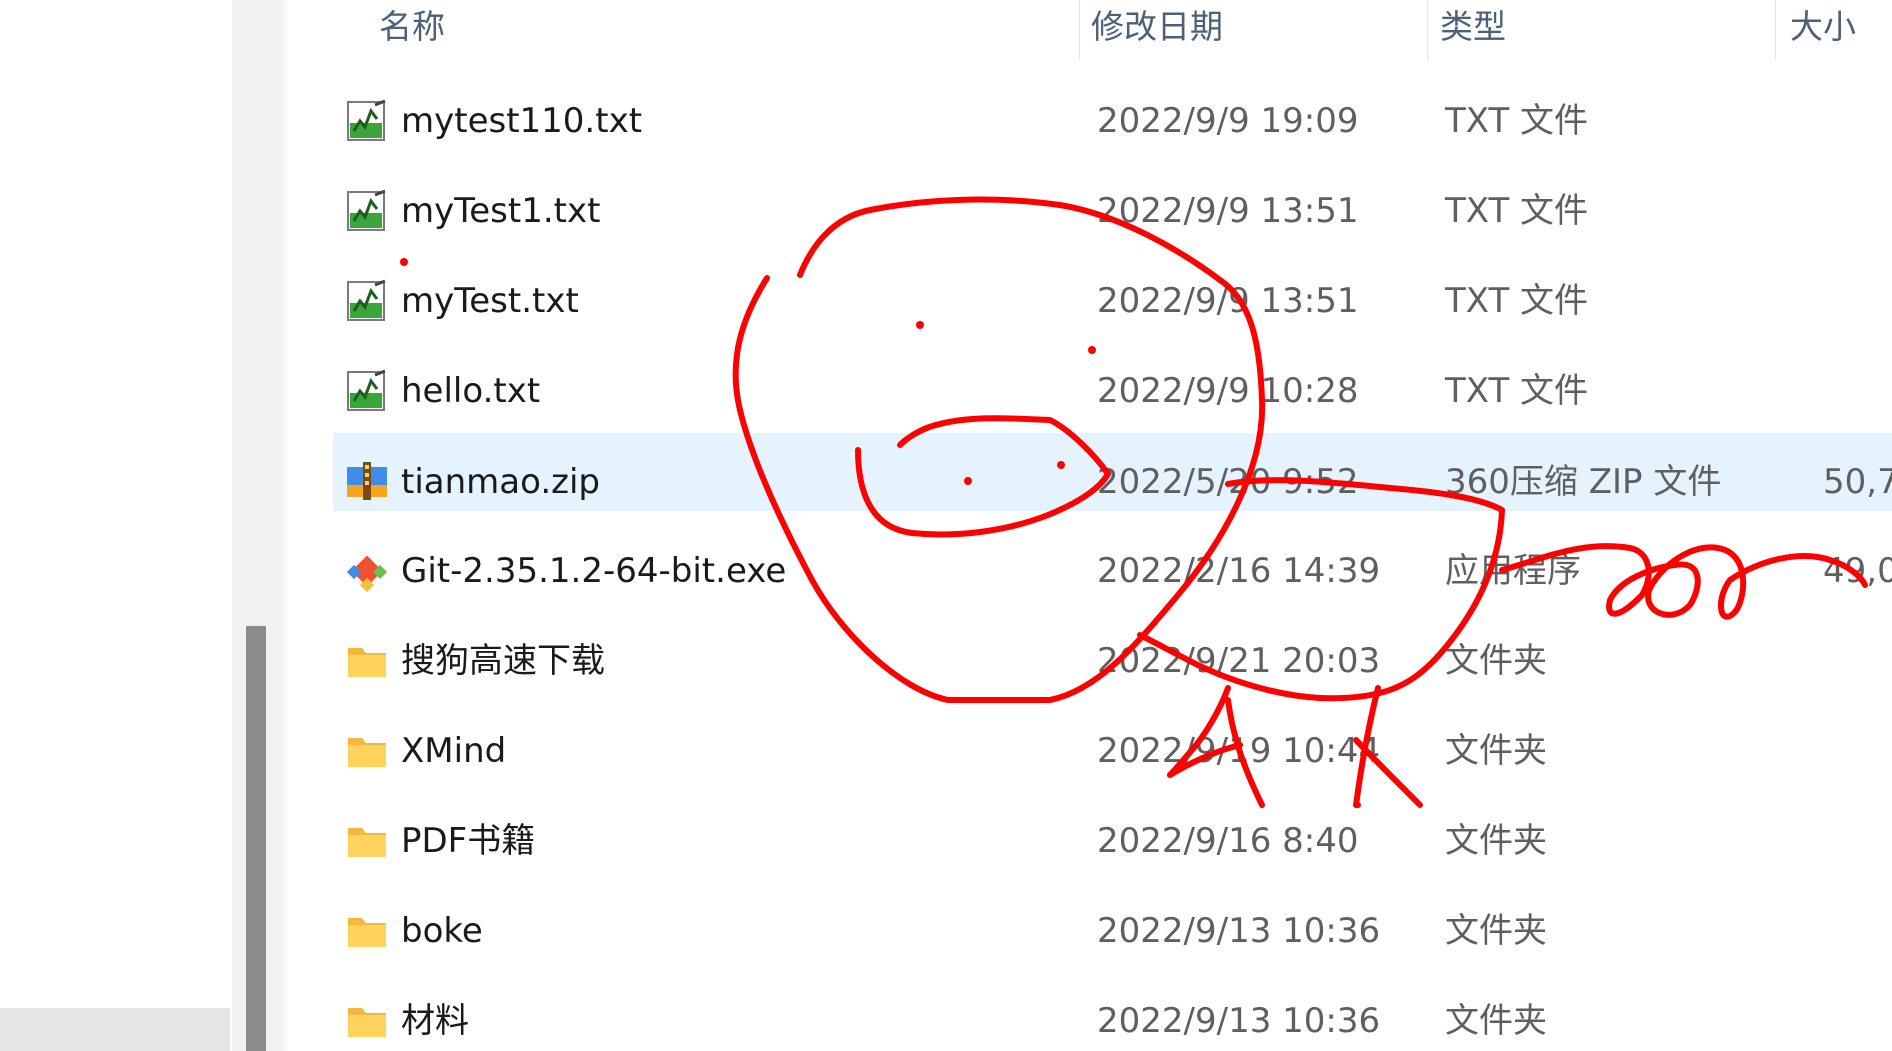 The width and height of the screenshot is (1892, 1051). I want to click on file-row: myTest.txt 2022/9/9 13:51 TXT 文件, so click(1112, 301).